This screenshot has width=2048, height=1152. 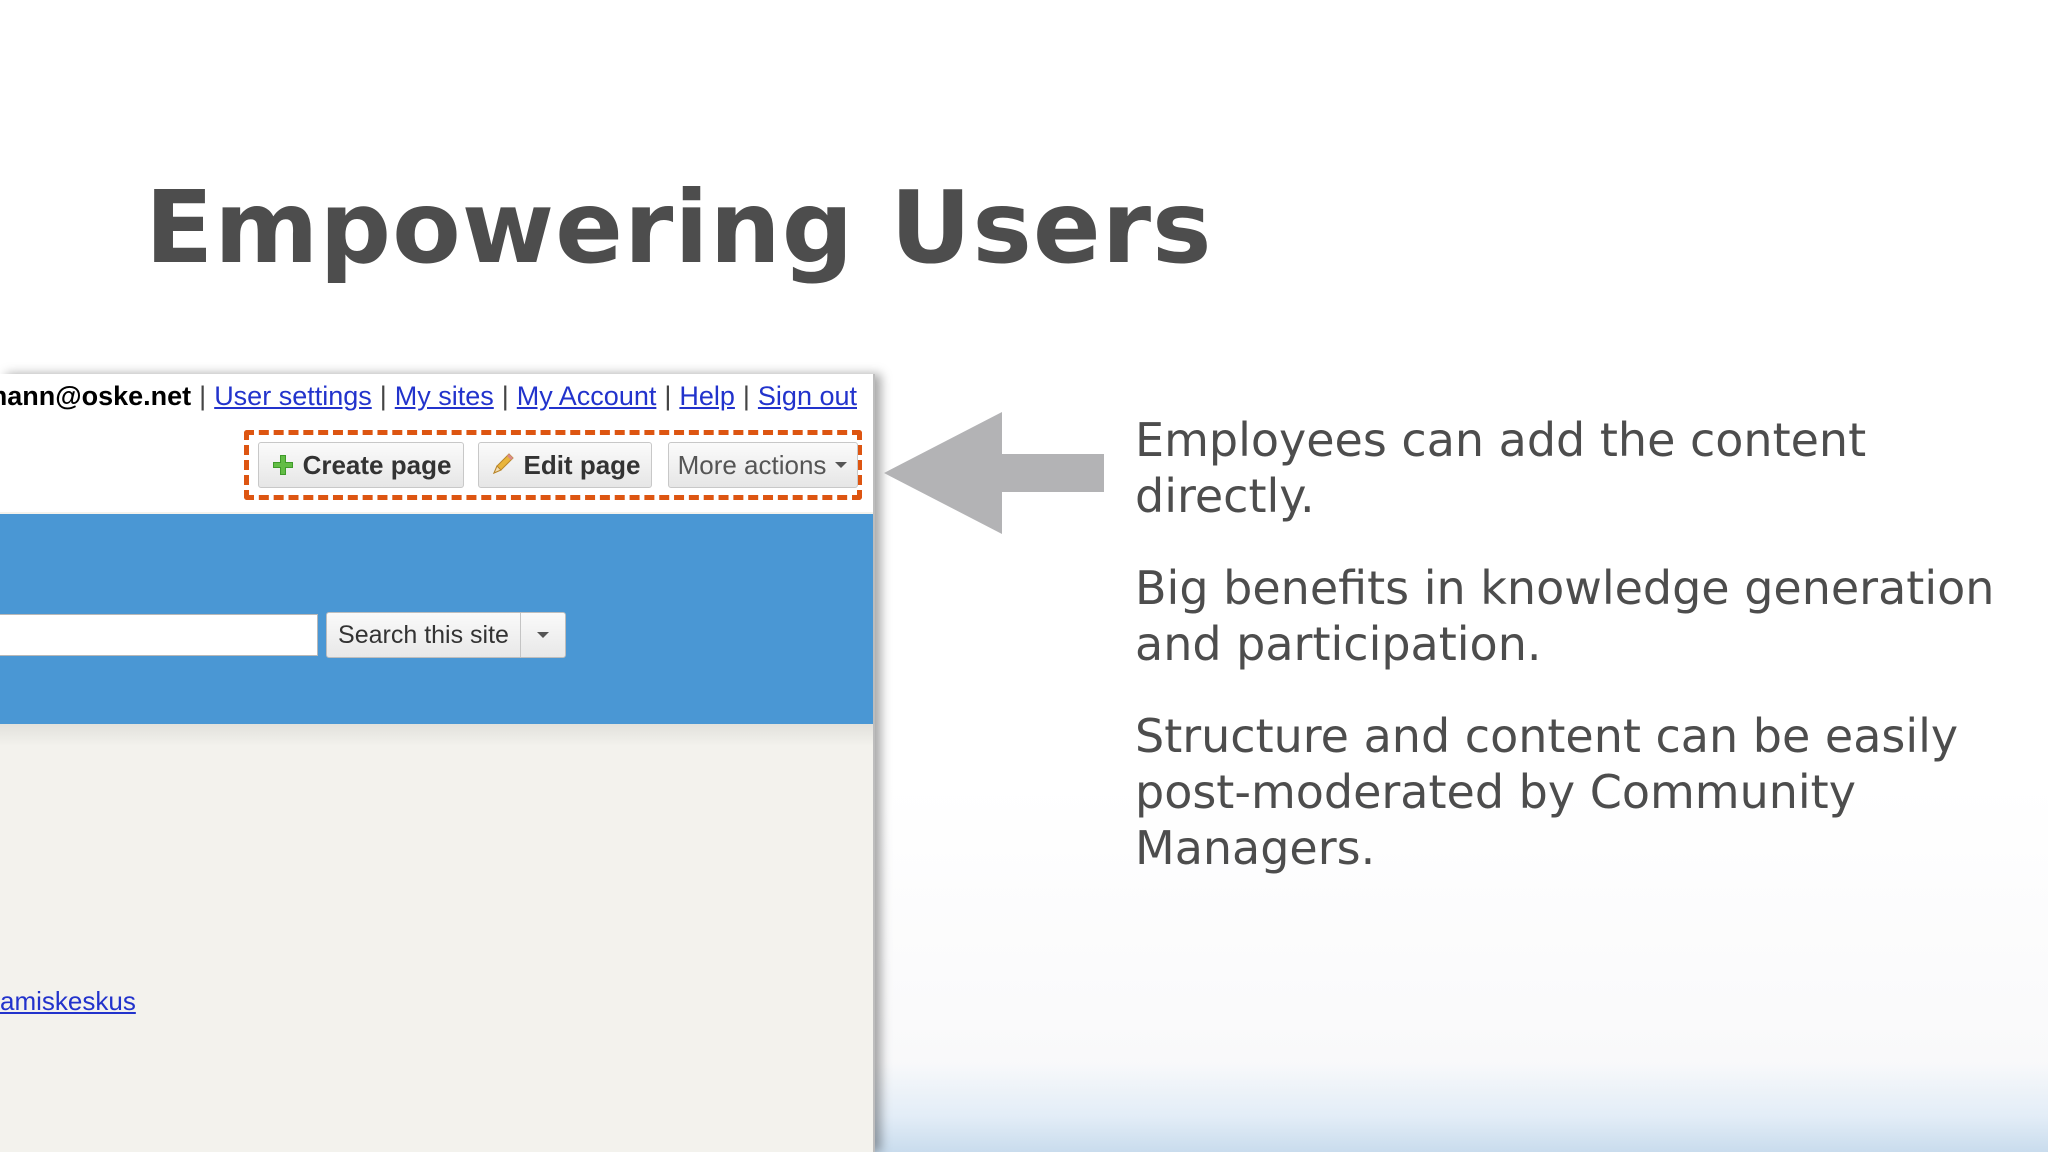 What do you see at coordinates (68, 1001) in the screenshot?
I see `site-link: amiskeskus` at bounding box center [68, 1001].